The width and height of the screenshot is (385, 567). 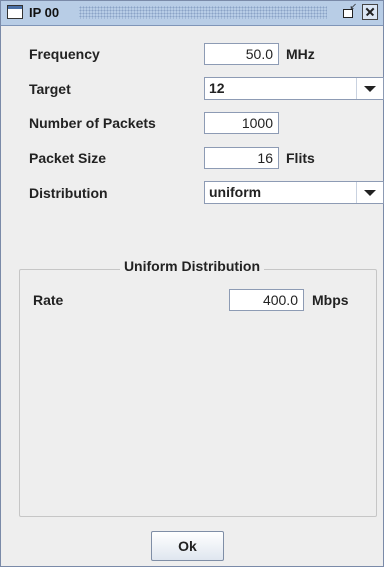 What do you see at coordinates (266, 300) in the screenshot?
I see `rate-field: 400.0` at bounding box center [266, 300].